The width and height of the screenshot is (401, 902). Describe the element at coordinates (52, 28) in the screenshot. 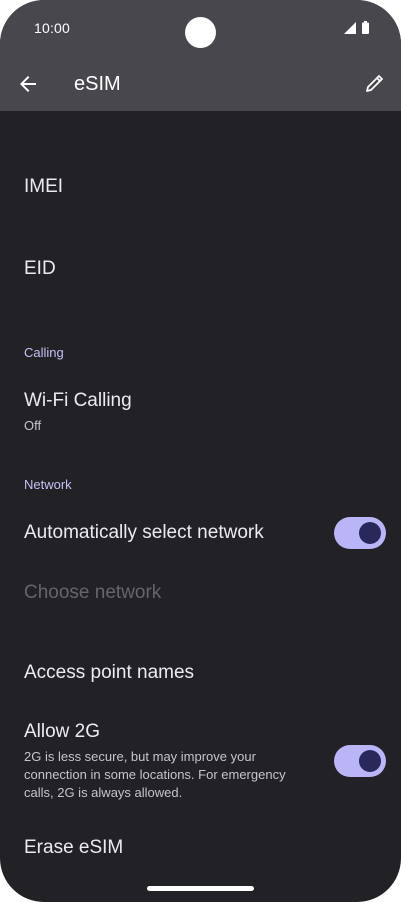

I see `status-time: 10:00` at that location.